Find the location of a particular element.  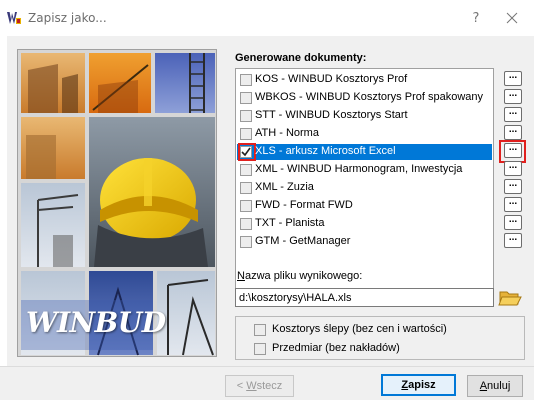

doc-item-label: XLS - arkusz Microsoft Excel is located at coordinates (325, 151).